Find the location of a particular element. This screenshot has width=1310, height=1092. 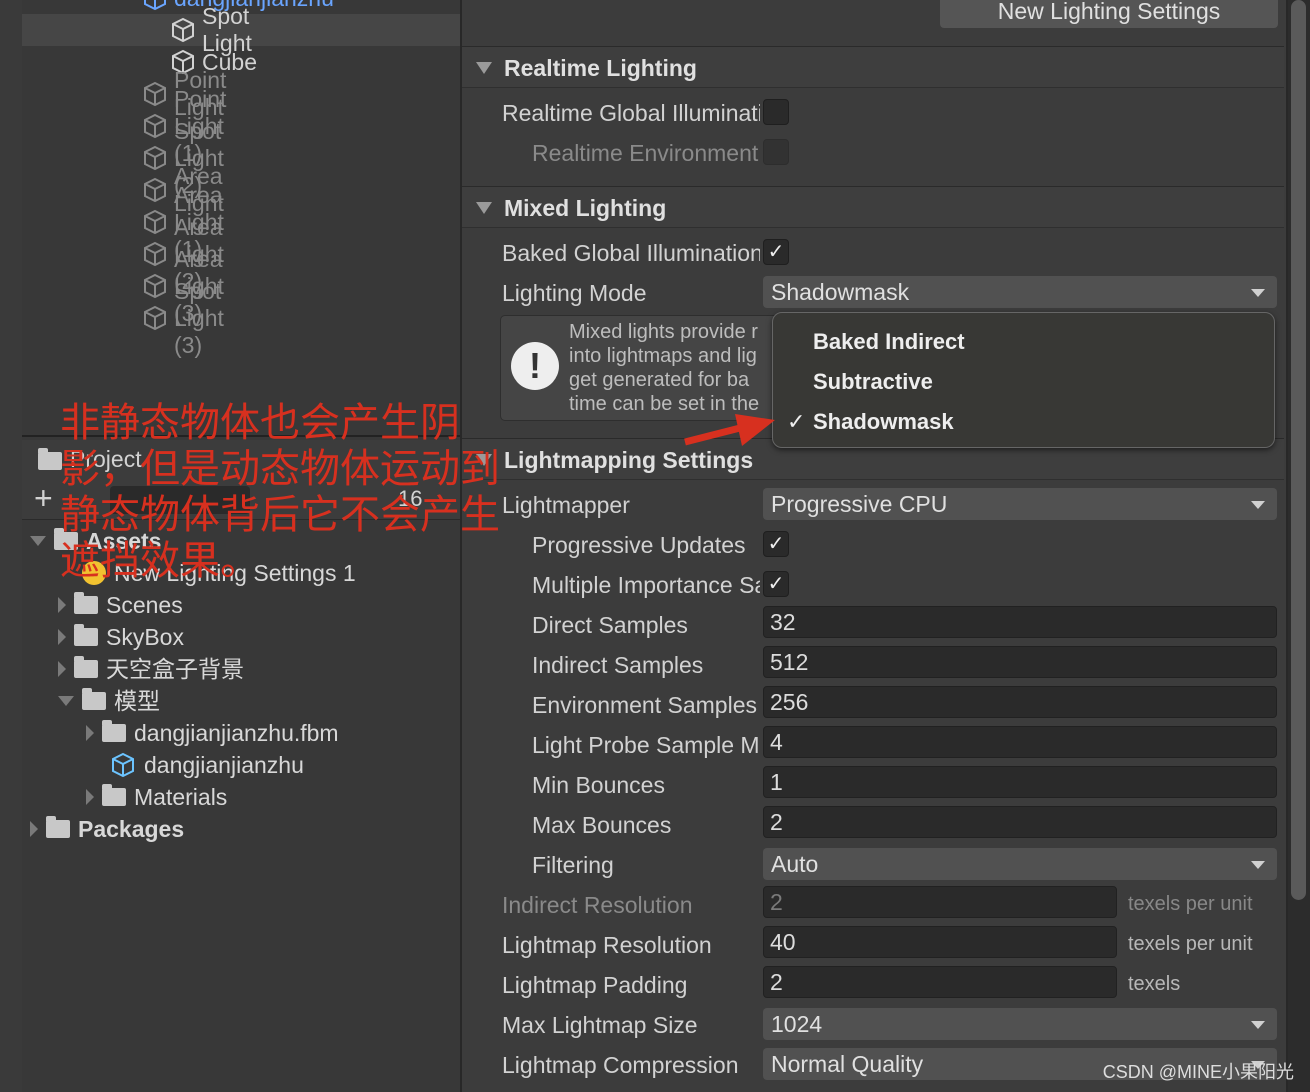

project-item-label: Materials is located at coordinates (181, 797).